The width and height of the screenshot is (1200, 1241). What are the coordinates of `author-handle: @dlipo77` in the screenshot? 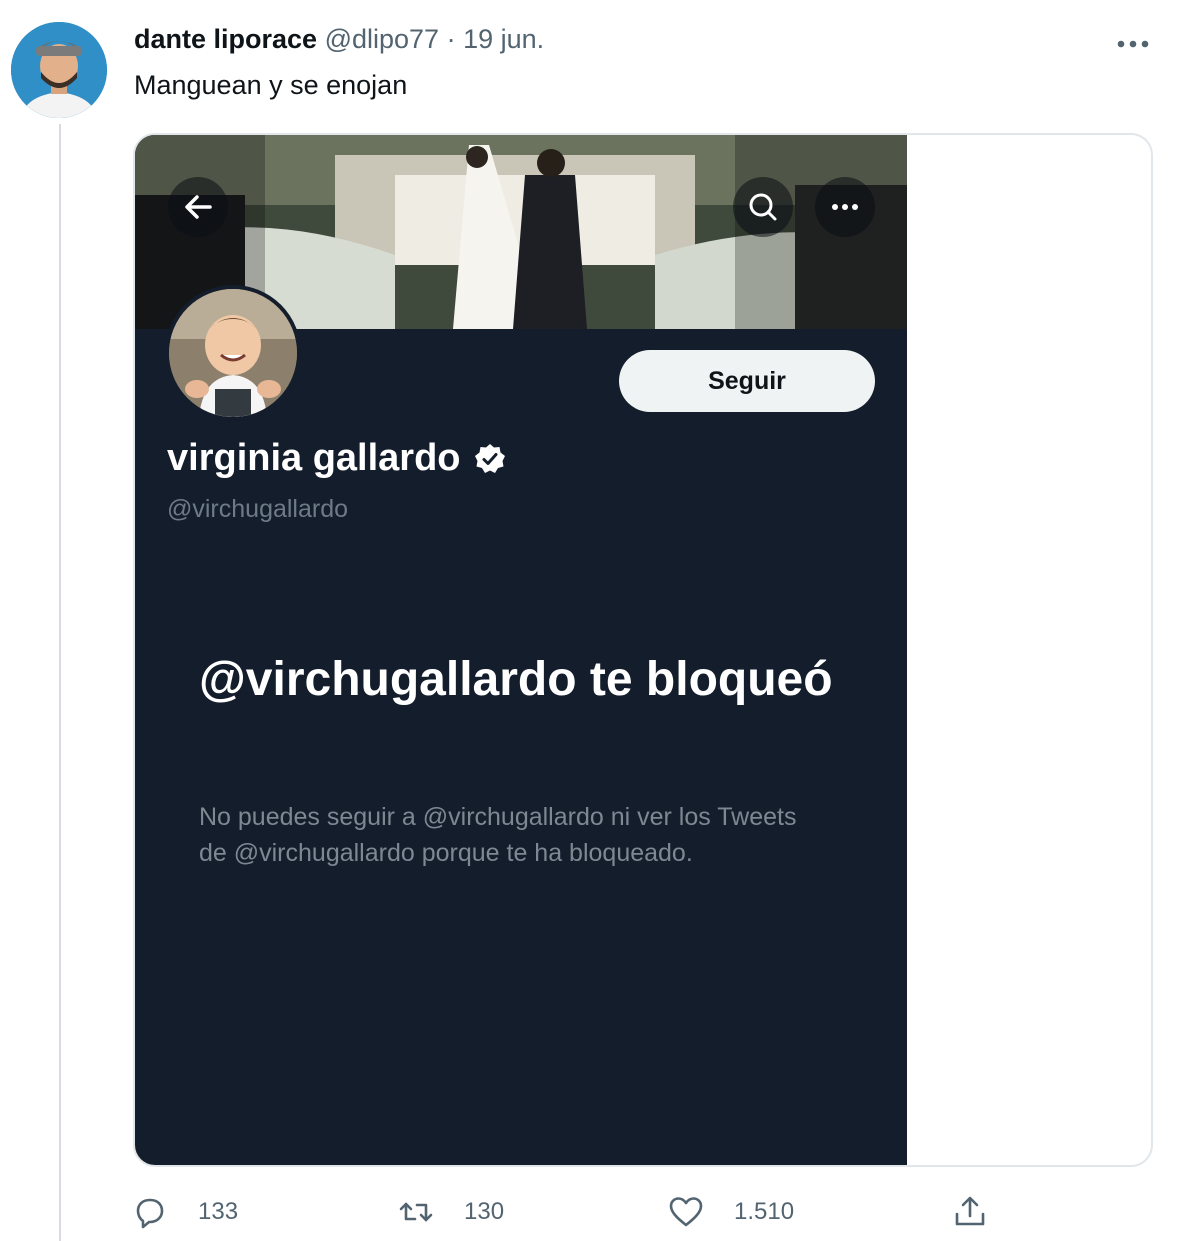 It's located at (382, 39).